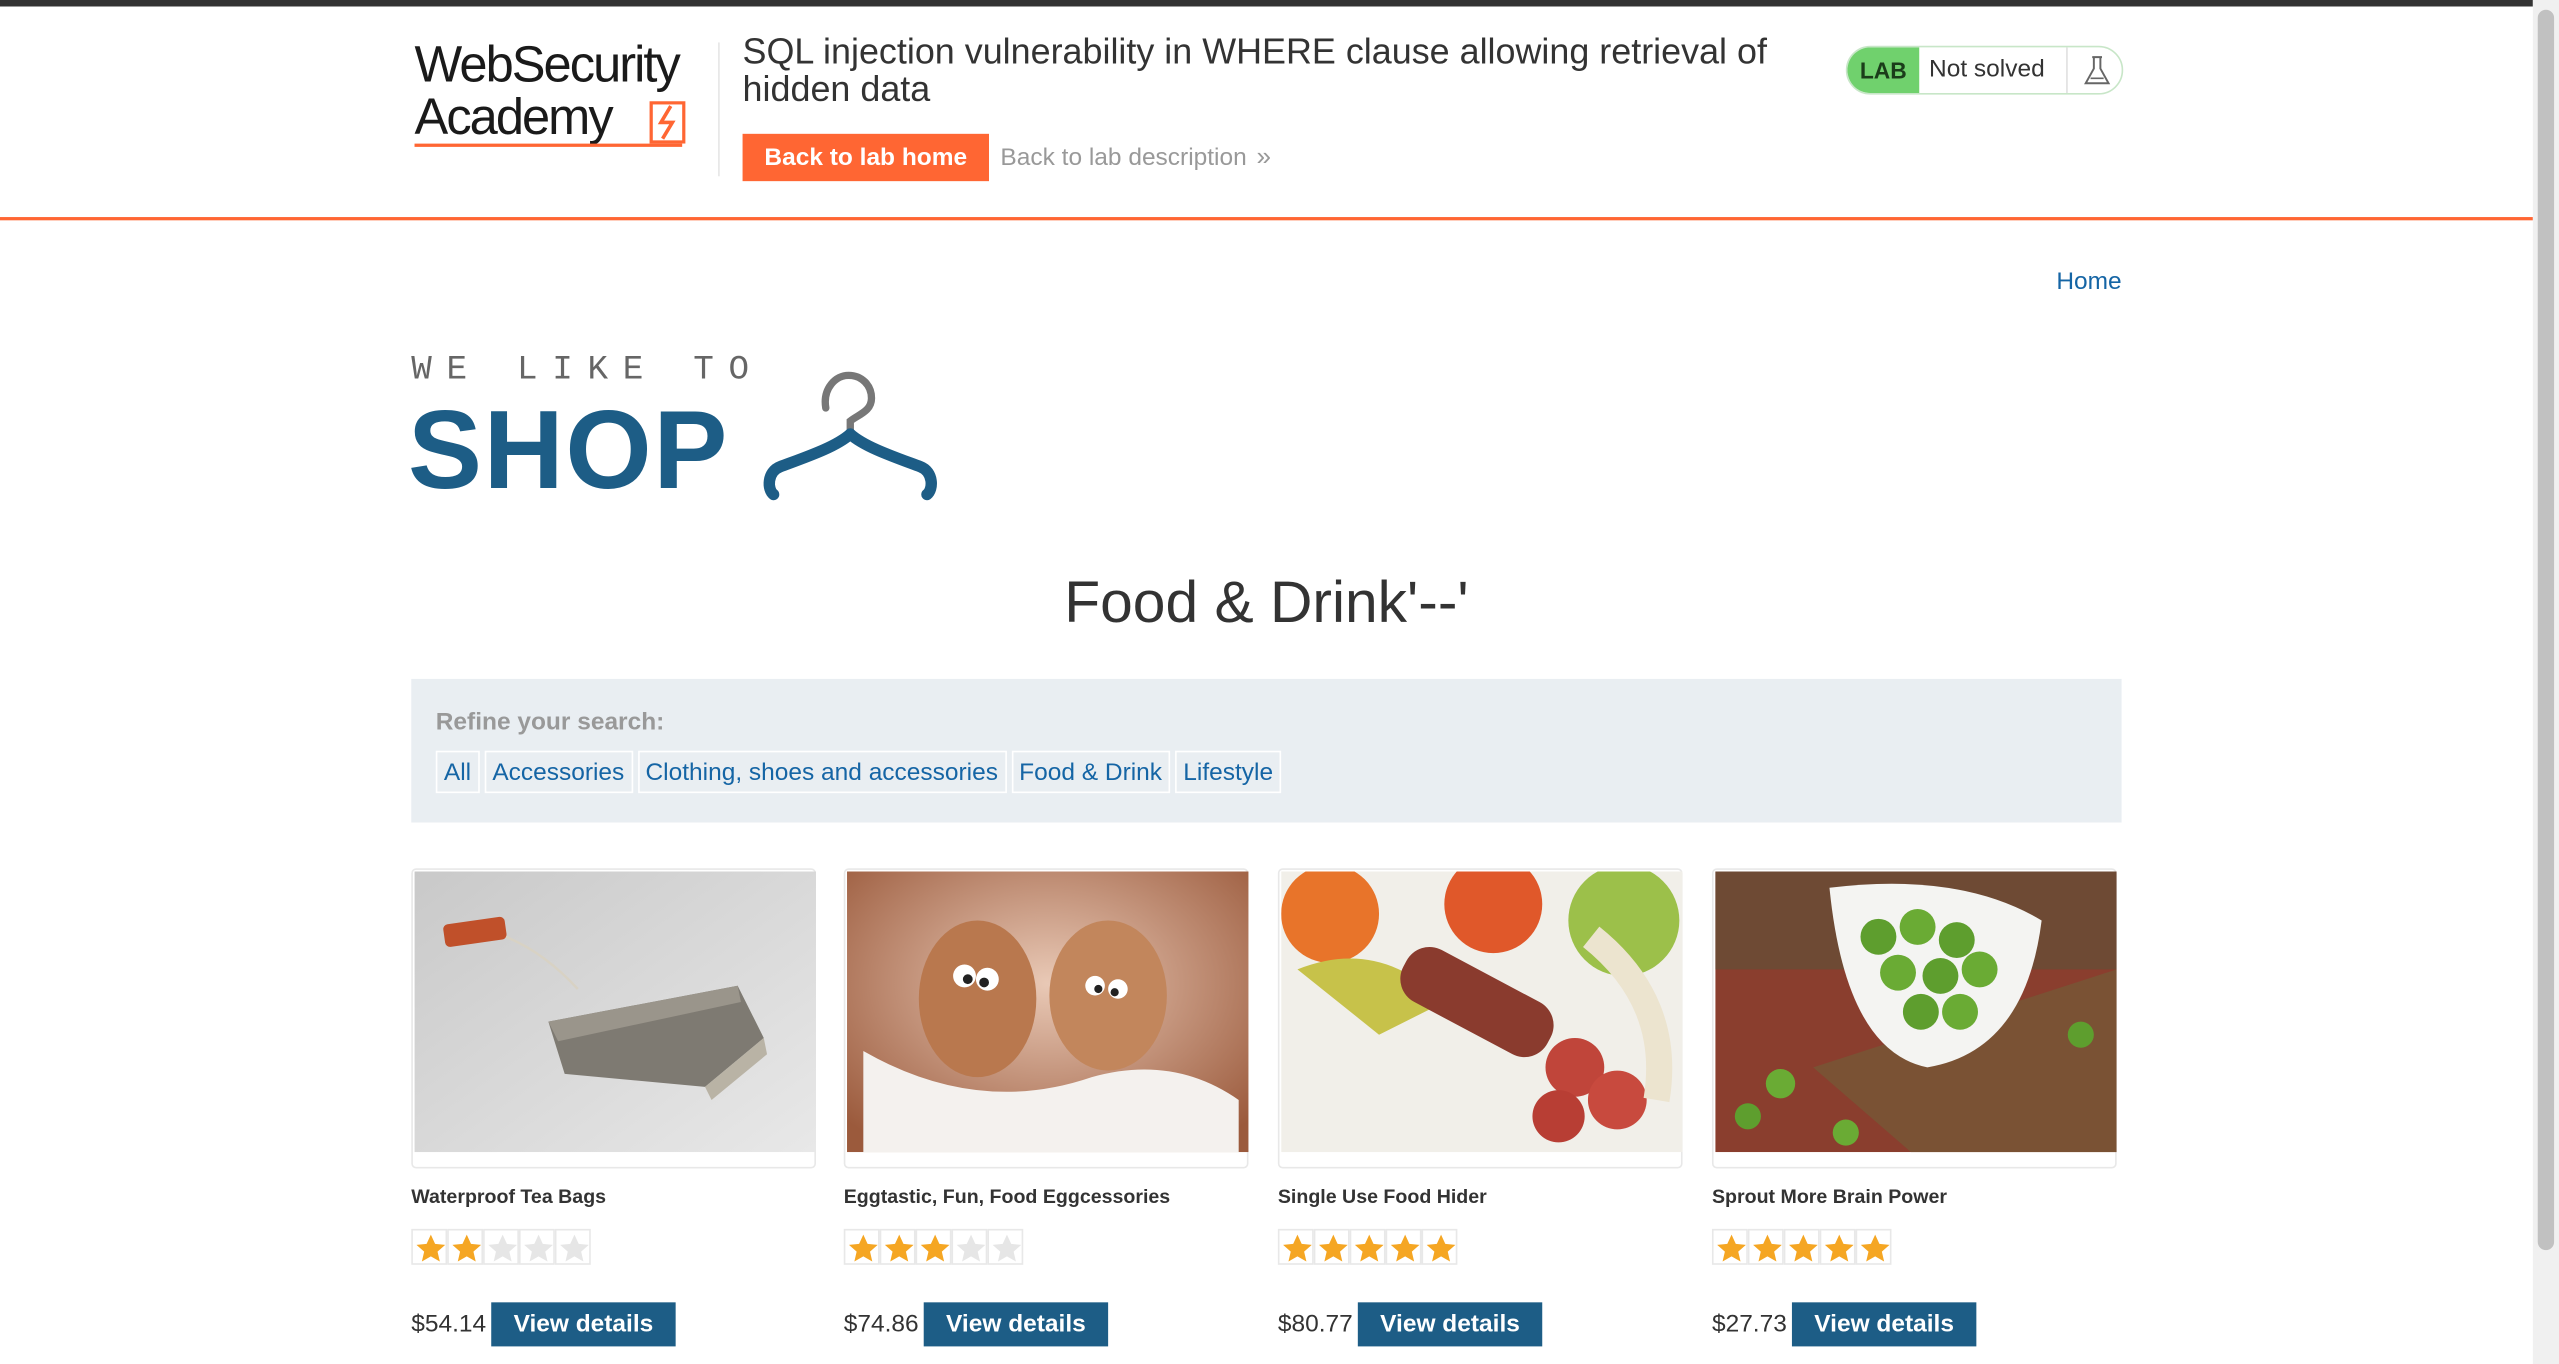  What do you see at coordinates (449, 1324) in the screenshot?
I see `product-price: $54.14` at bounding box center [449, 1324].